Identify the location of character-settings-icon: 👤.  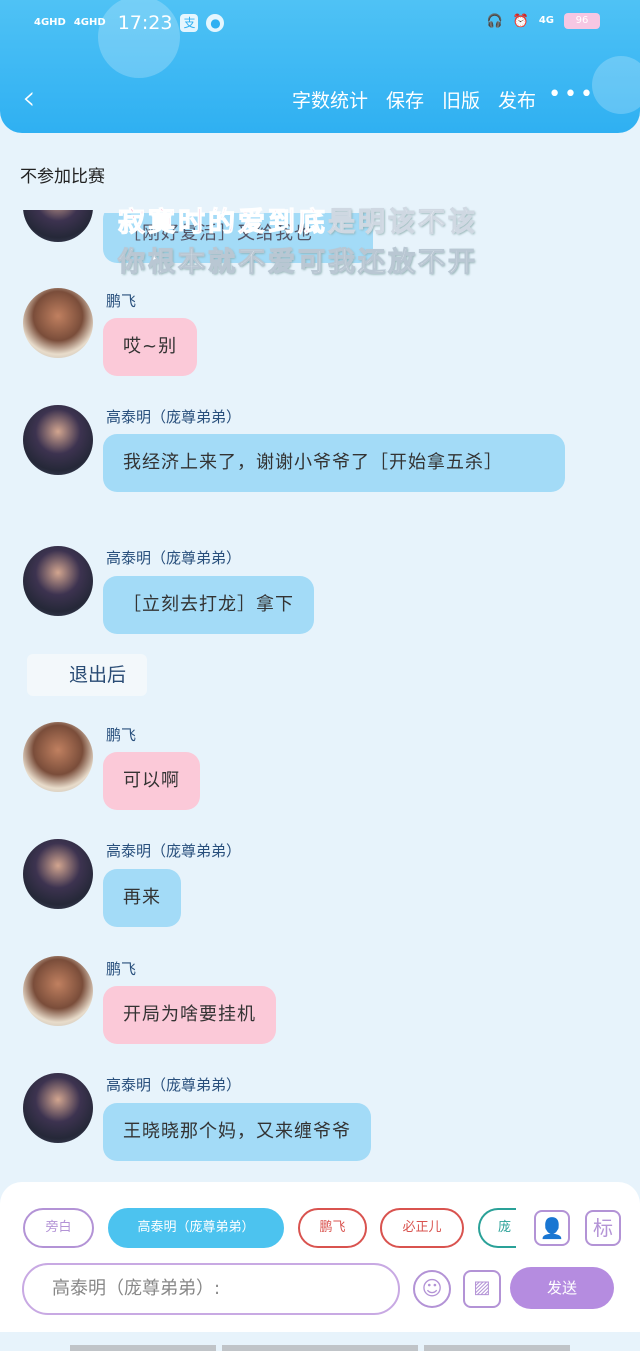
(552, 1228).